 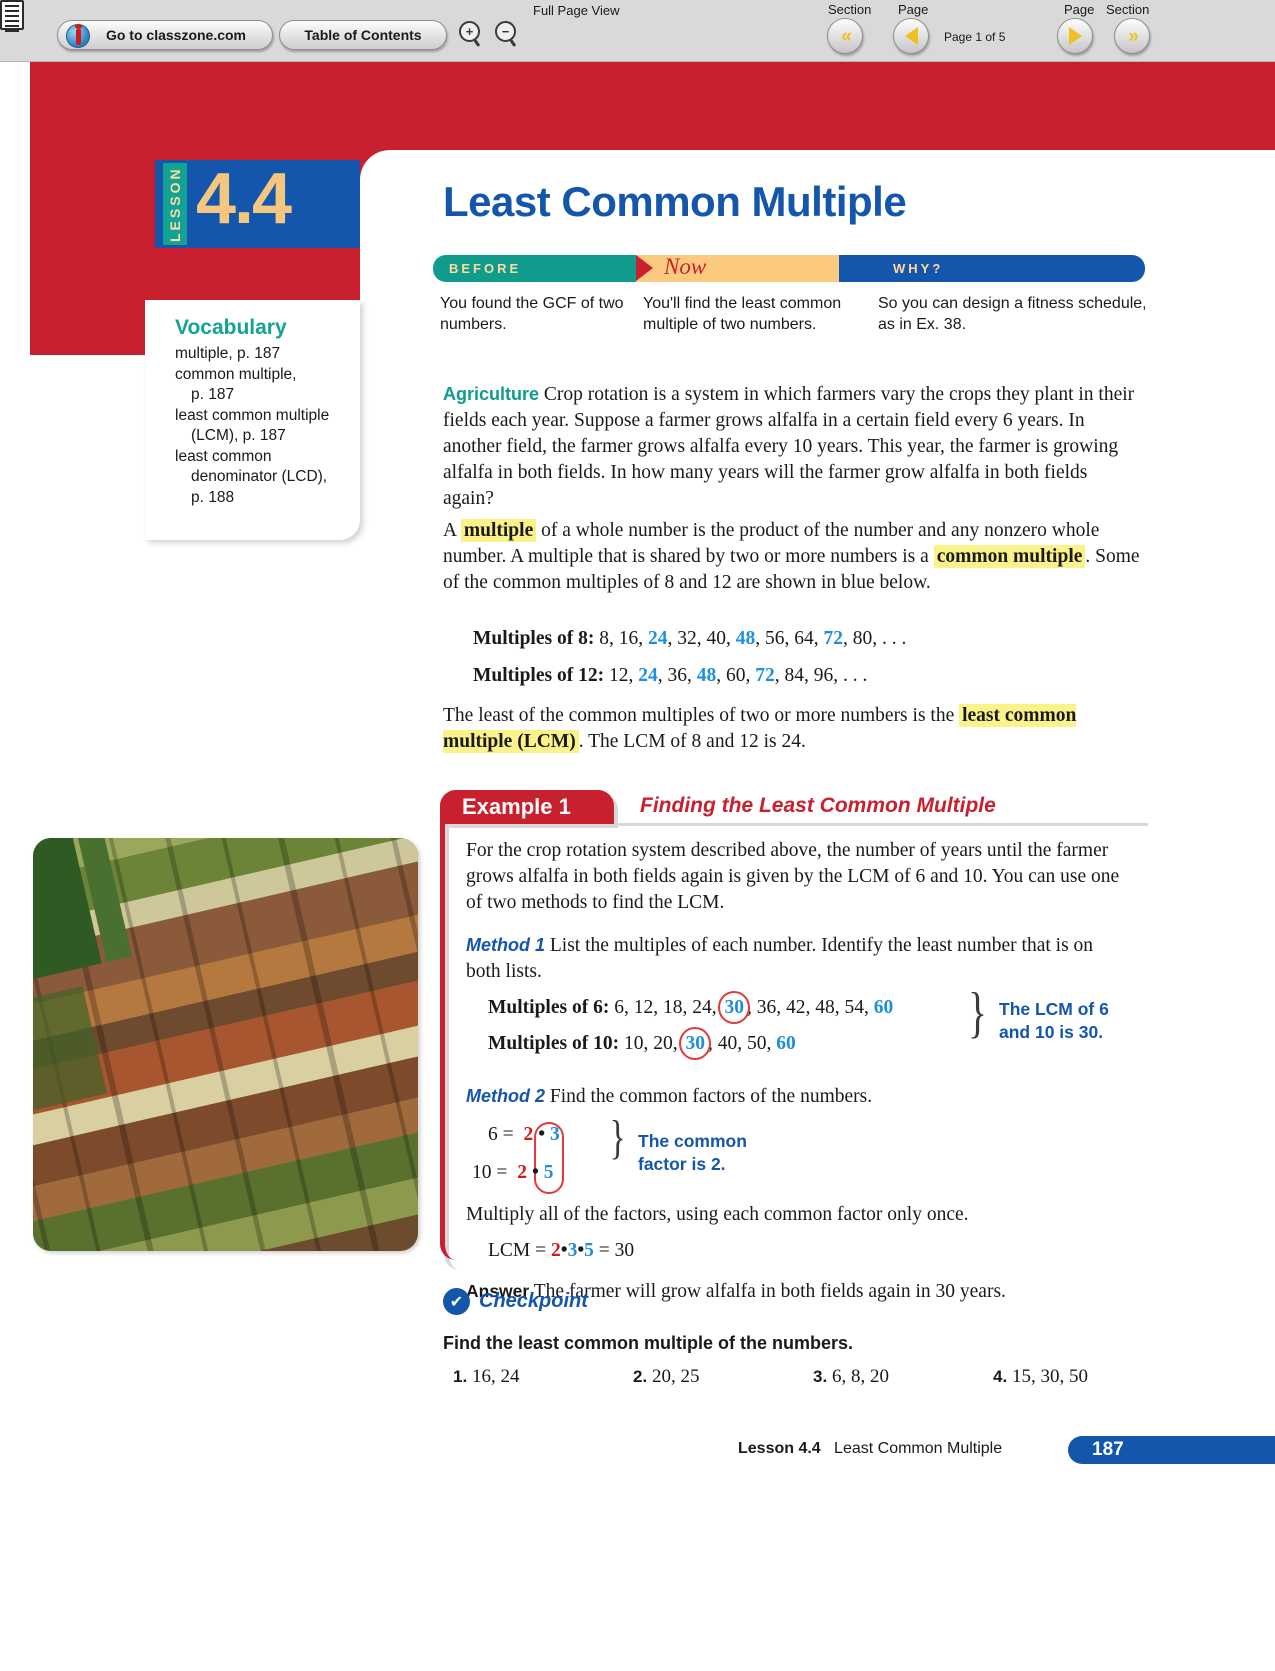 I want to click on lesson-word-label: LESSON, so click(x=175, y=204).